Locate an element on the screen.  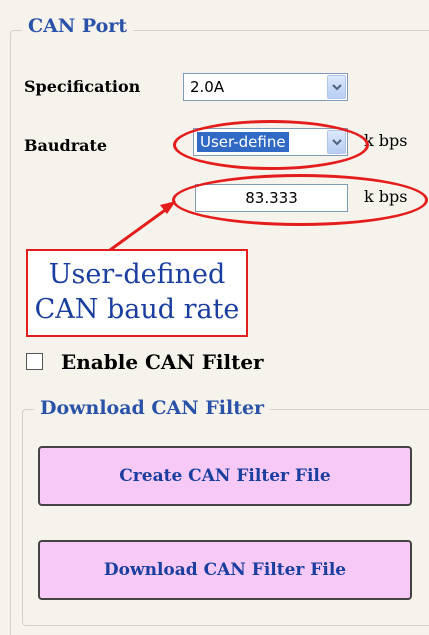
enable-can-filter-label: Enable CAN Filter is located at coordinates (162, 362).